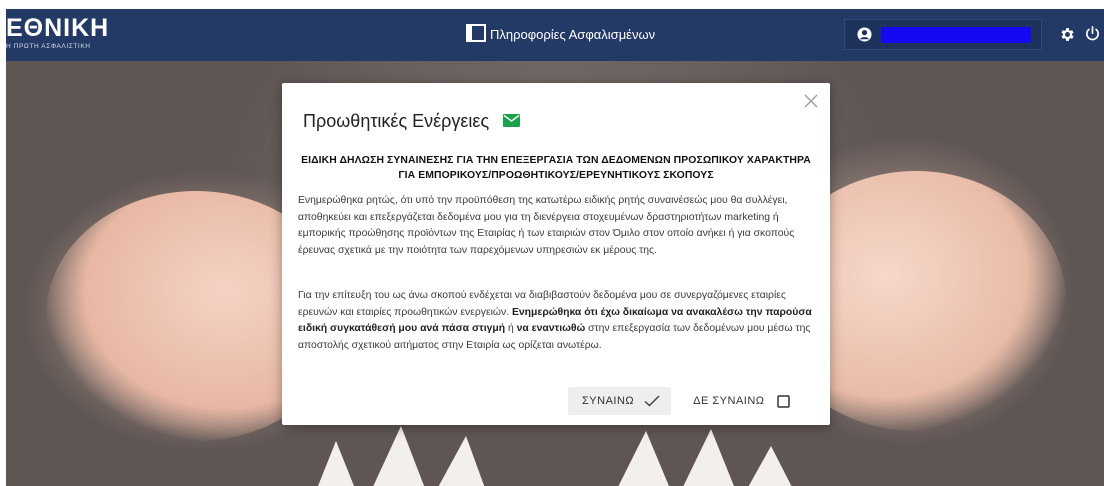 The width and height of the screenshot is (1104, 486). Describe the element at coordinates (555, 456) in the screenshot. I see `paper-chain-image` at that location.